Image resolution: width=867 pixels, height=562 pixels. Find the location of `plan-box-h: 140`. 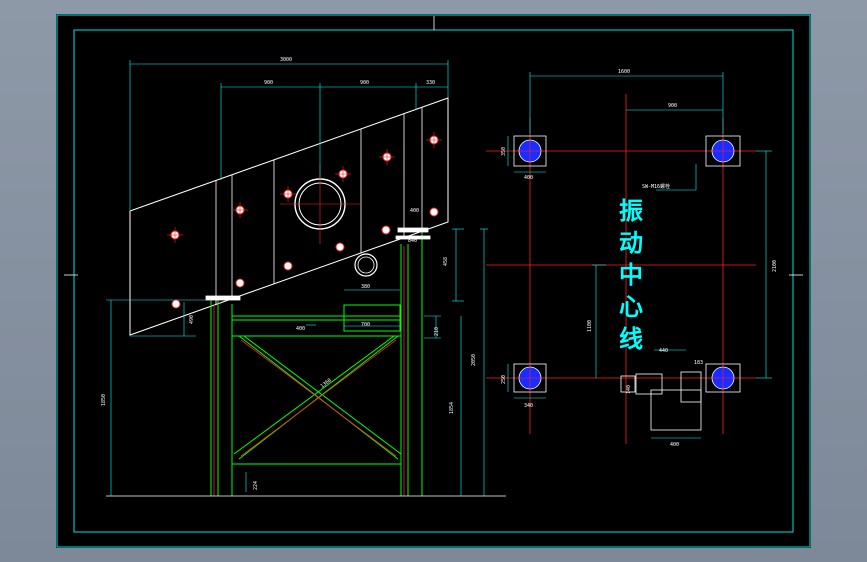

plan-box-h: 140 is located at coordinates (629, 389).